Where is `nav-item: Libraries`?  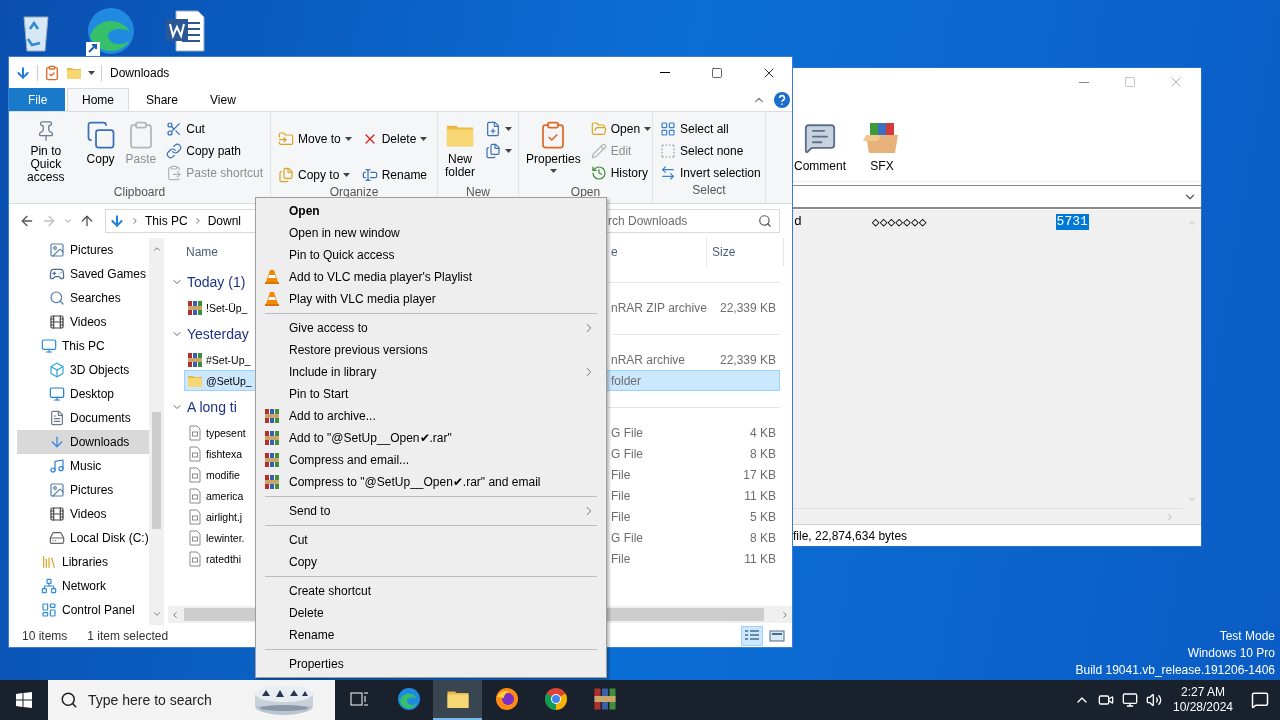 nav-item: Libraries is located at coordinates (83, 562).